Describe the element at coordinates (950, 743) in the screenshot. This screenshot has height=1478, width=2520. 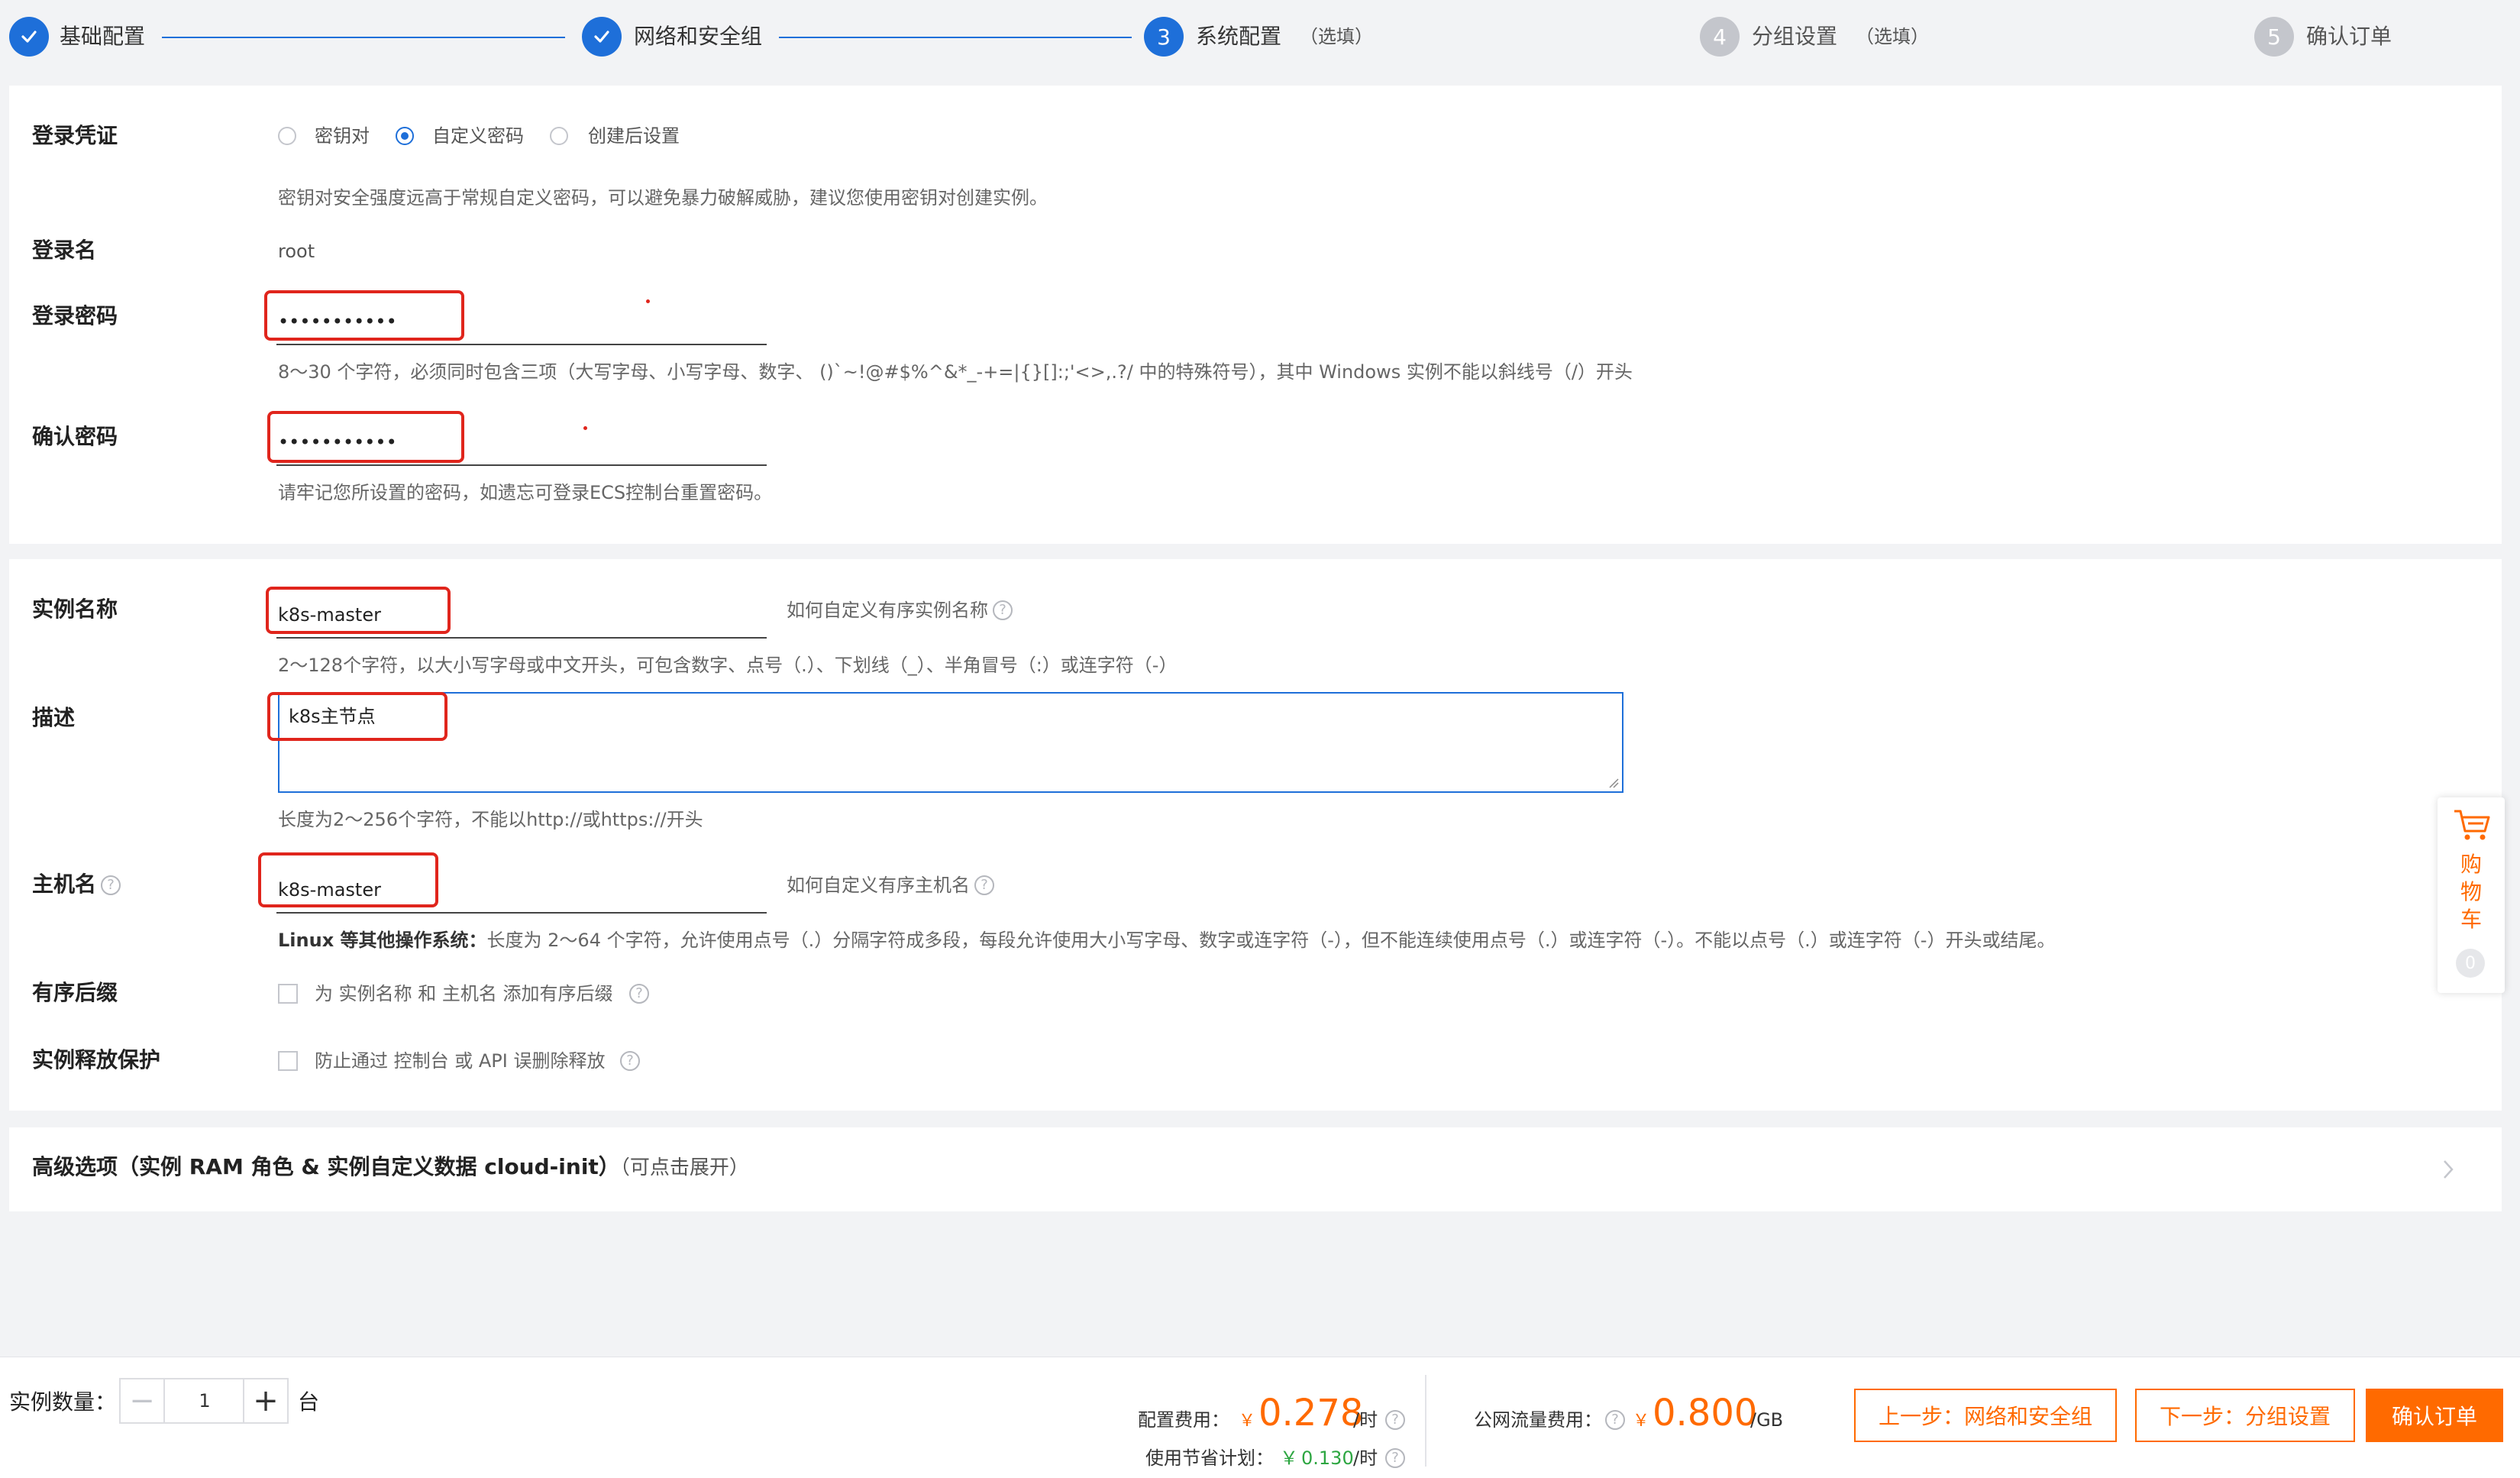
I see `description-textarea: k8s主节点` at that location.